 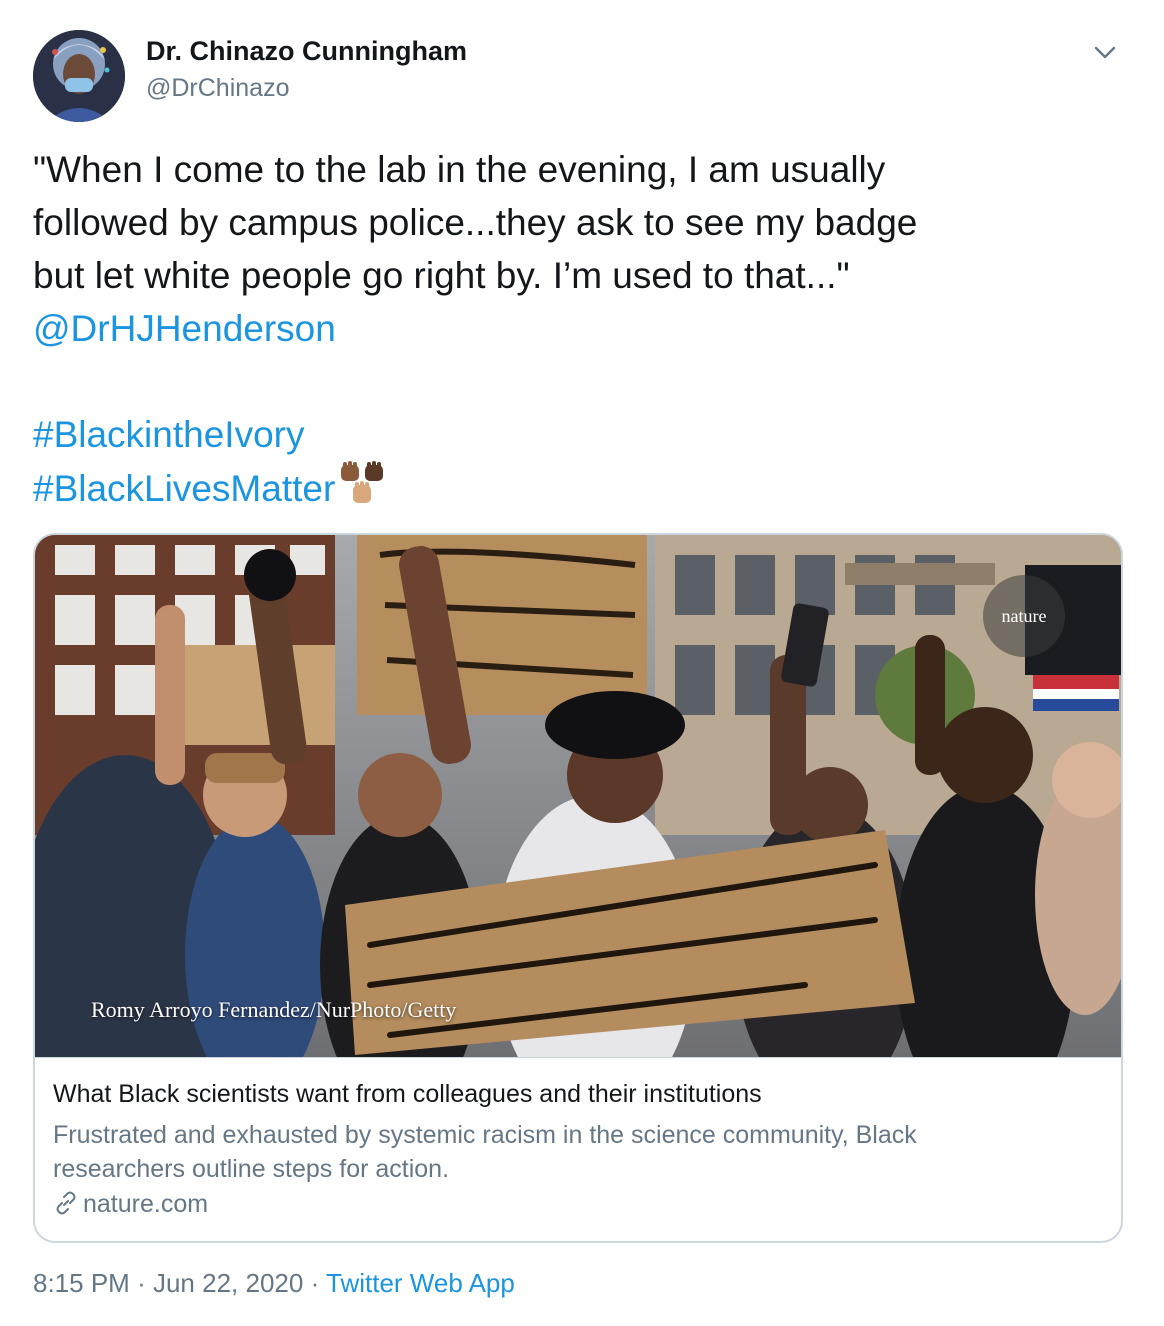 What do you see at coordinates (420, 1283) in the screenshot?
I see `tweet-source-link: Twitter Web App` at bounding box center [420, 1283].